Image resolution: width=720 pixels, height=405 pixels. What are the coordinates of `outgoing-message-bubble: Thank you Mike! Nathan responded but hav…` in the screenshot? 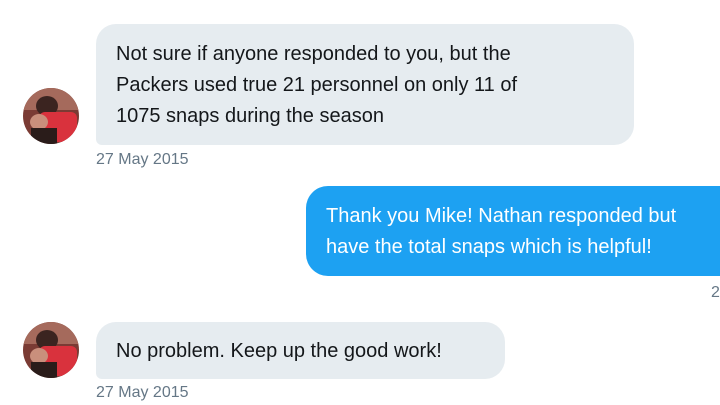 It's located at (513, 231).